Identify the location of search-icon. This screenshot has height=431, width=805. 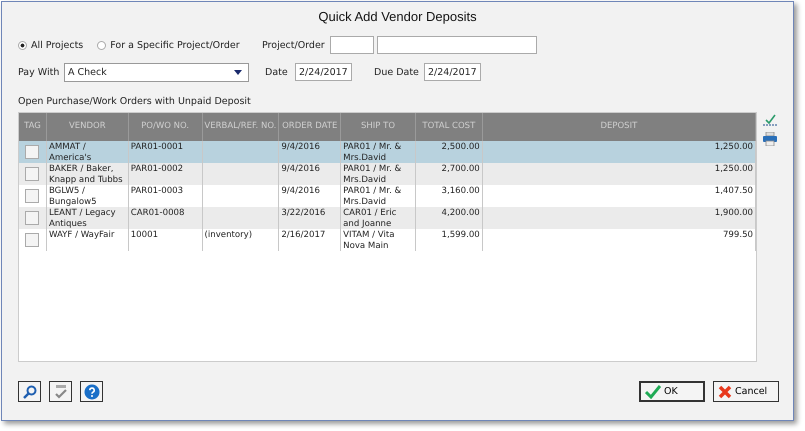
(29, 391).